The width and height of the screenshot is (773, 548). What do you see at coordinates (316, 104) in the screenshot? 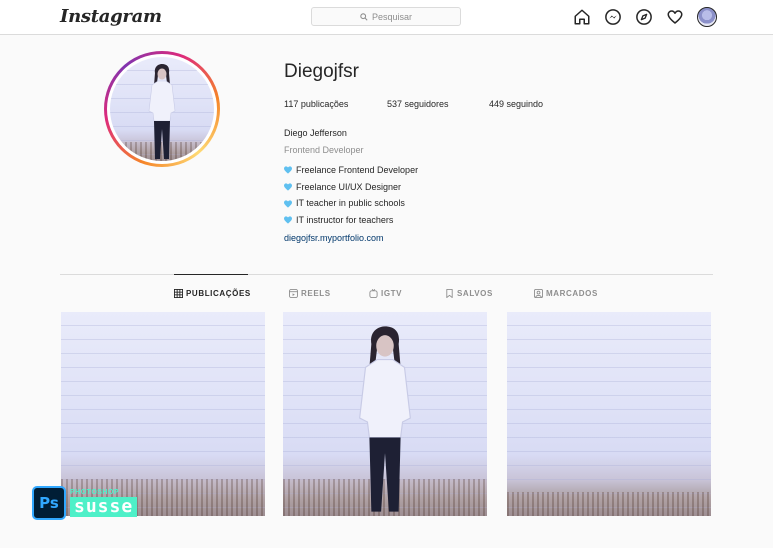
I see `posts-count: 117 publicações` at bounding box center [316, 104].